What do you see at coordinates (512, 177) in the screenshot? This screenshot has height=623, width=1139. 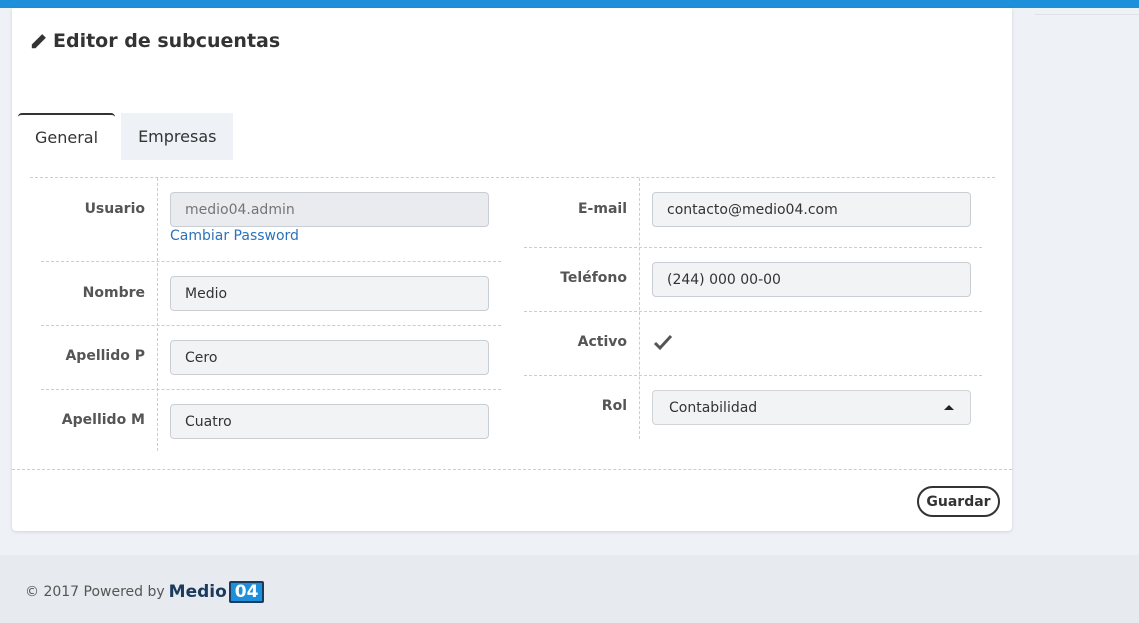 I see `form-divider-top` at bounding box center [512, 177].